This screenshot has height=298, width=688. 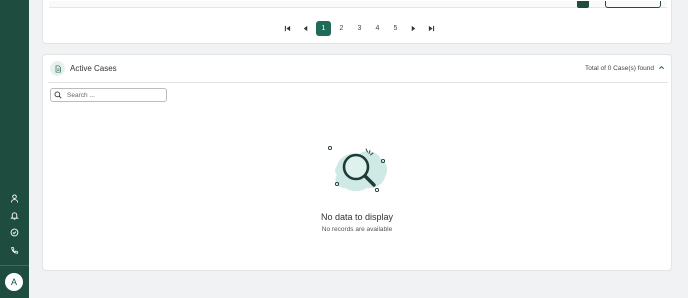 What do you see at coordinates (14, 282) in the screenshot?
I see `avatar: A` at bounding box center [14, 282].